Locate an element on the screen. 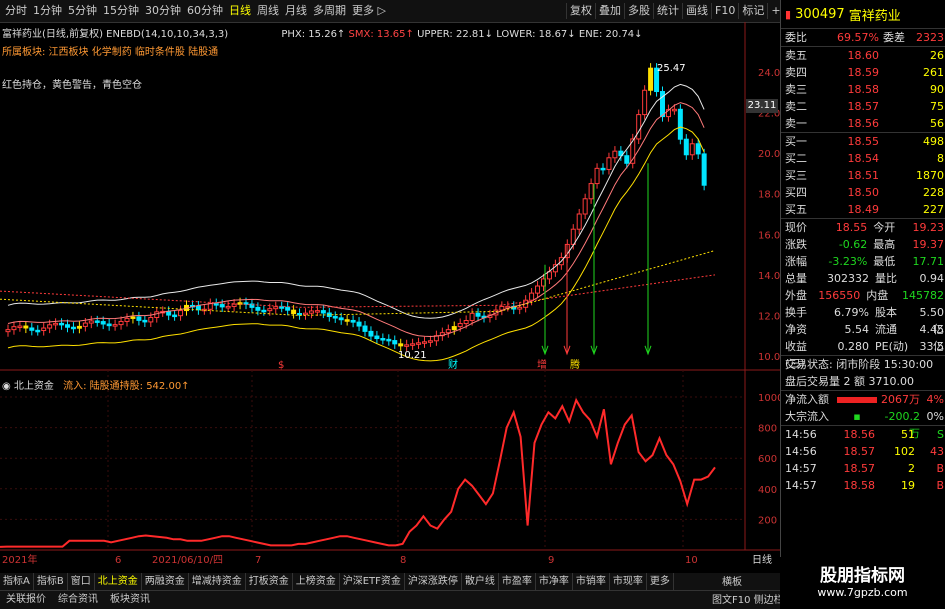  period-tab: 5分钟 is located at coordinates (82, 11).